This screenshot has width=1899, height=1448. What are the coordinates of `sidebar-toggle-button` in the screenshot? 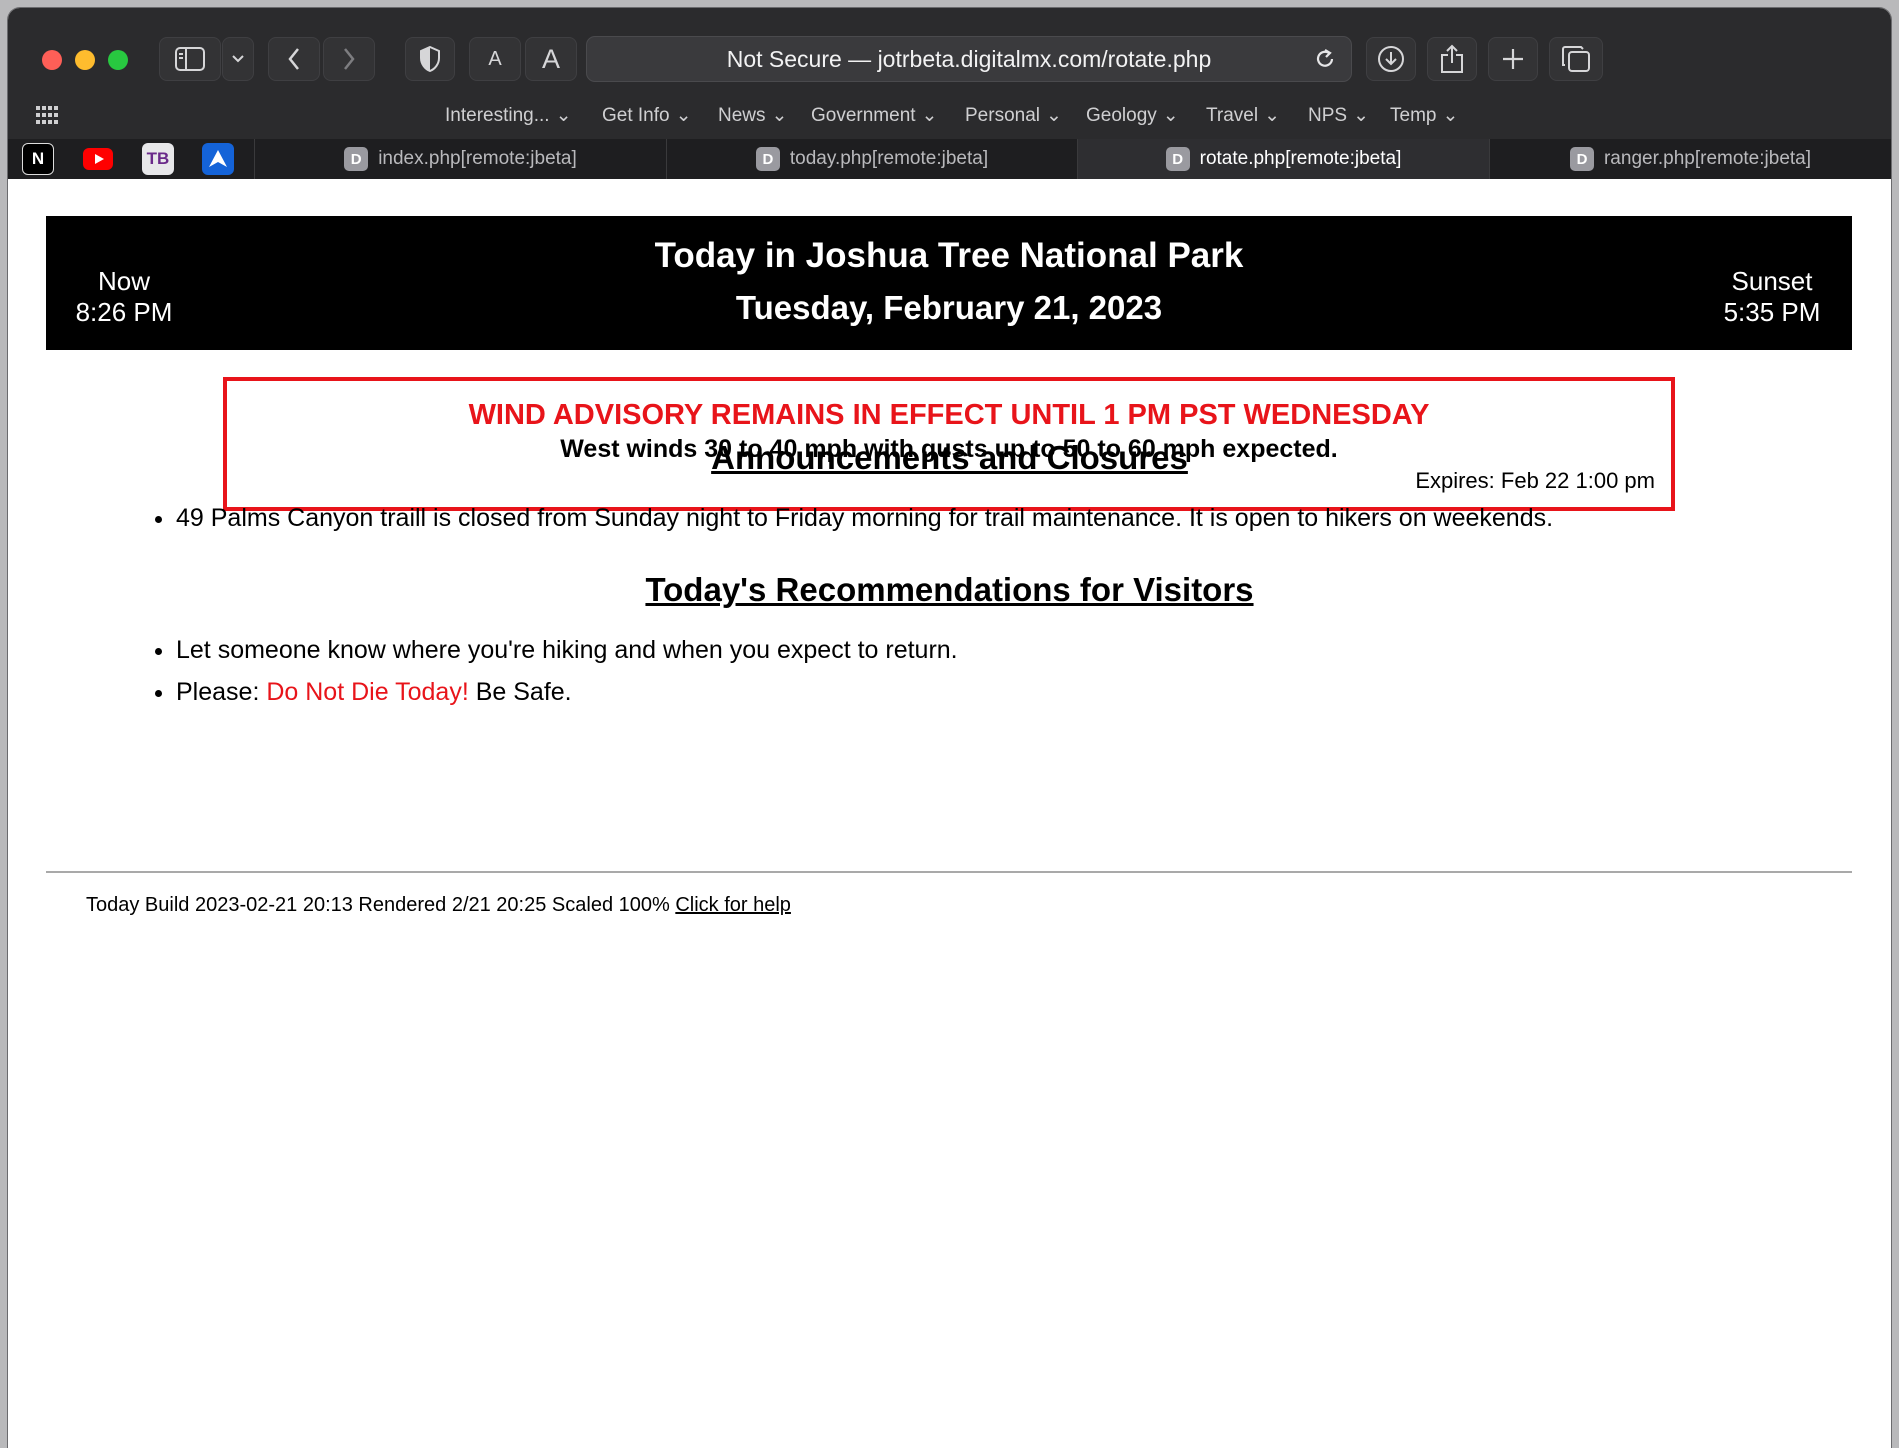 It's located at (190, 59).